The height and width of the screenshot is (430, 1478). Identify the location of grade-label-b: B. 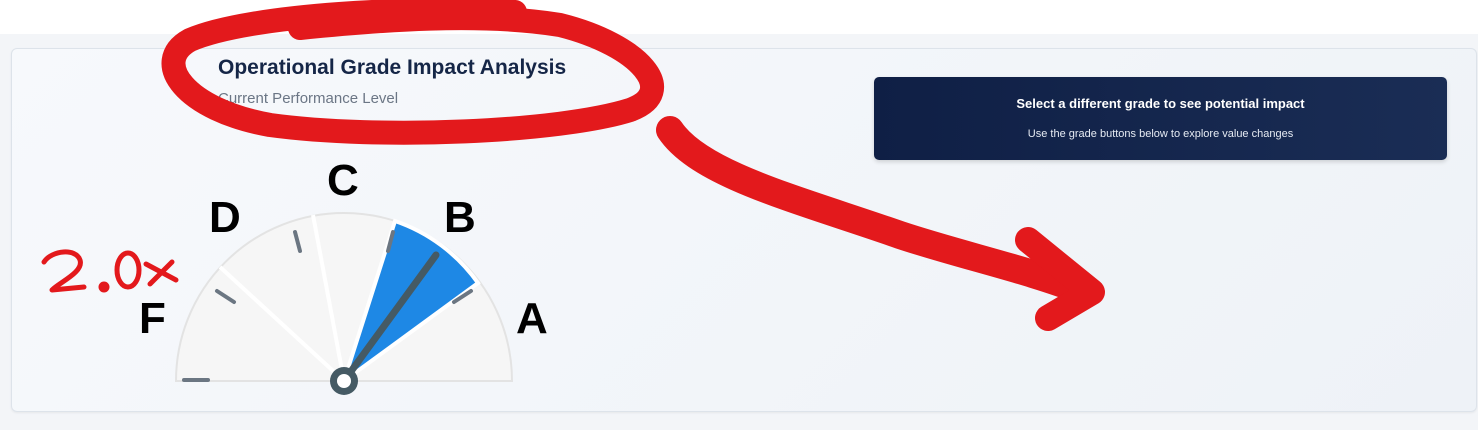
(460, 217).